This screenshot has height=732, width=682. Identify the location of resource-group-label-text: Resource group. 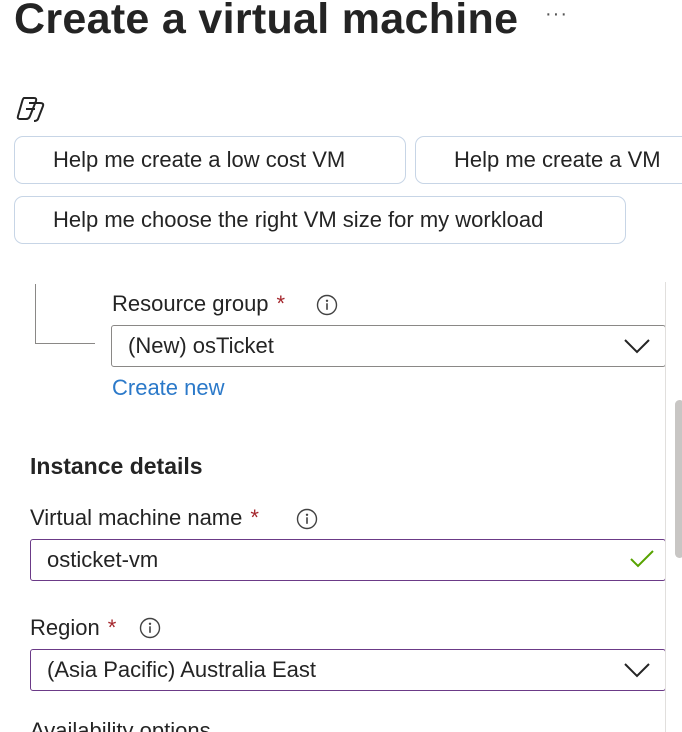
(190, 303).